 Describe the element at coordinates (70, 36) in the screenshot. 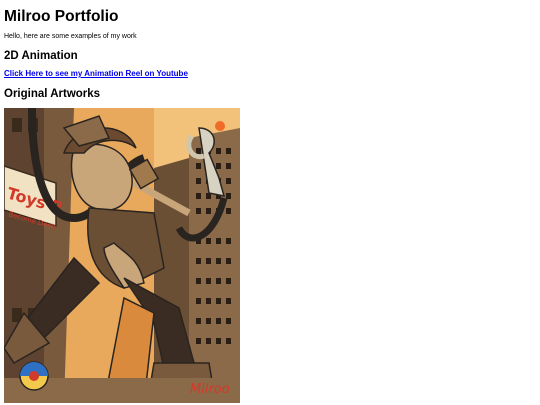

I see `intro-text: Hello, here are some examples of my work` at that location.